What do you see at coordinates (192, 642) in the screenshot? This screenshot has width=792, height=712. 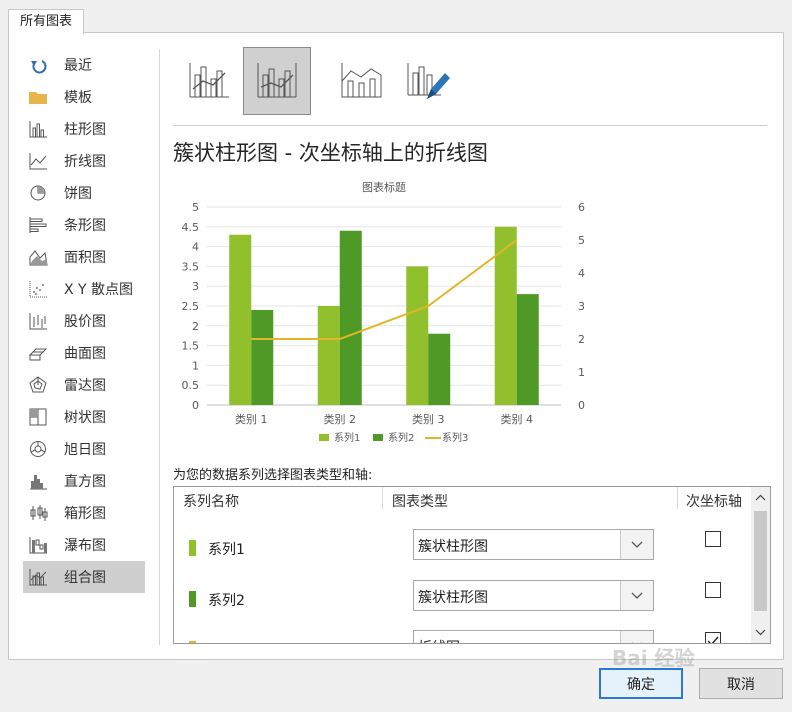 I see `series-color-swatch` at bounding box center [192, 642].